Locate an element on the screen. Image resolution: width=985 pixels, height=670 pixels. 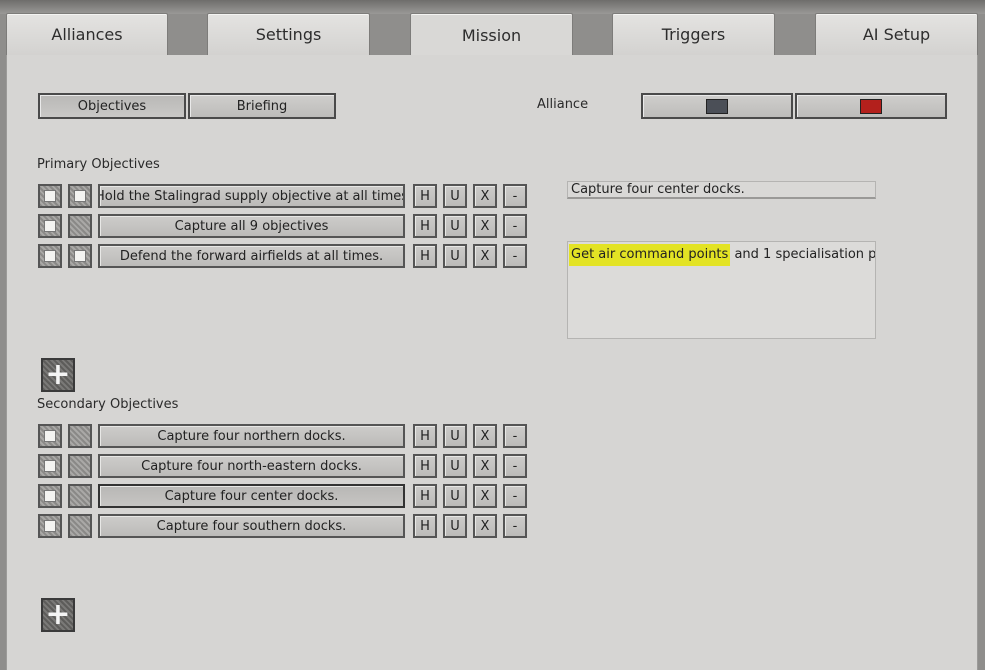
objective-name-button: Capture four southern docks. is located at coordinates (251, 526).